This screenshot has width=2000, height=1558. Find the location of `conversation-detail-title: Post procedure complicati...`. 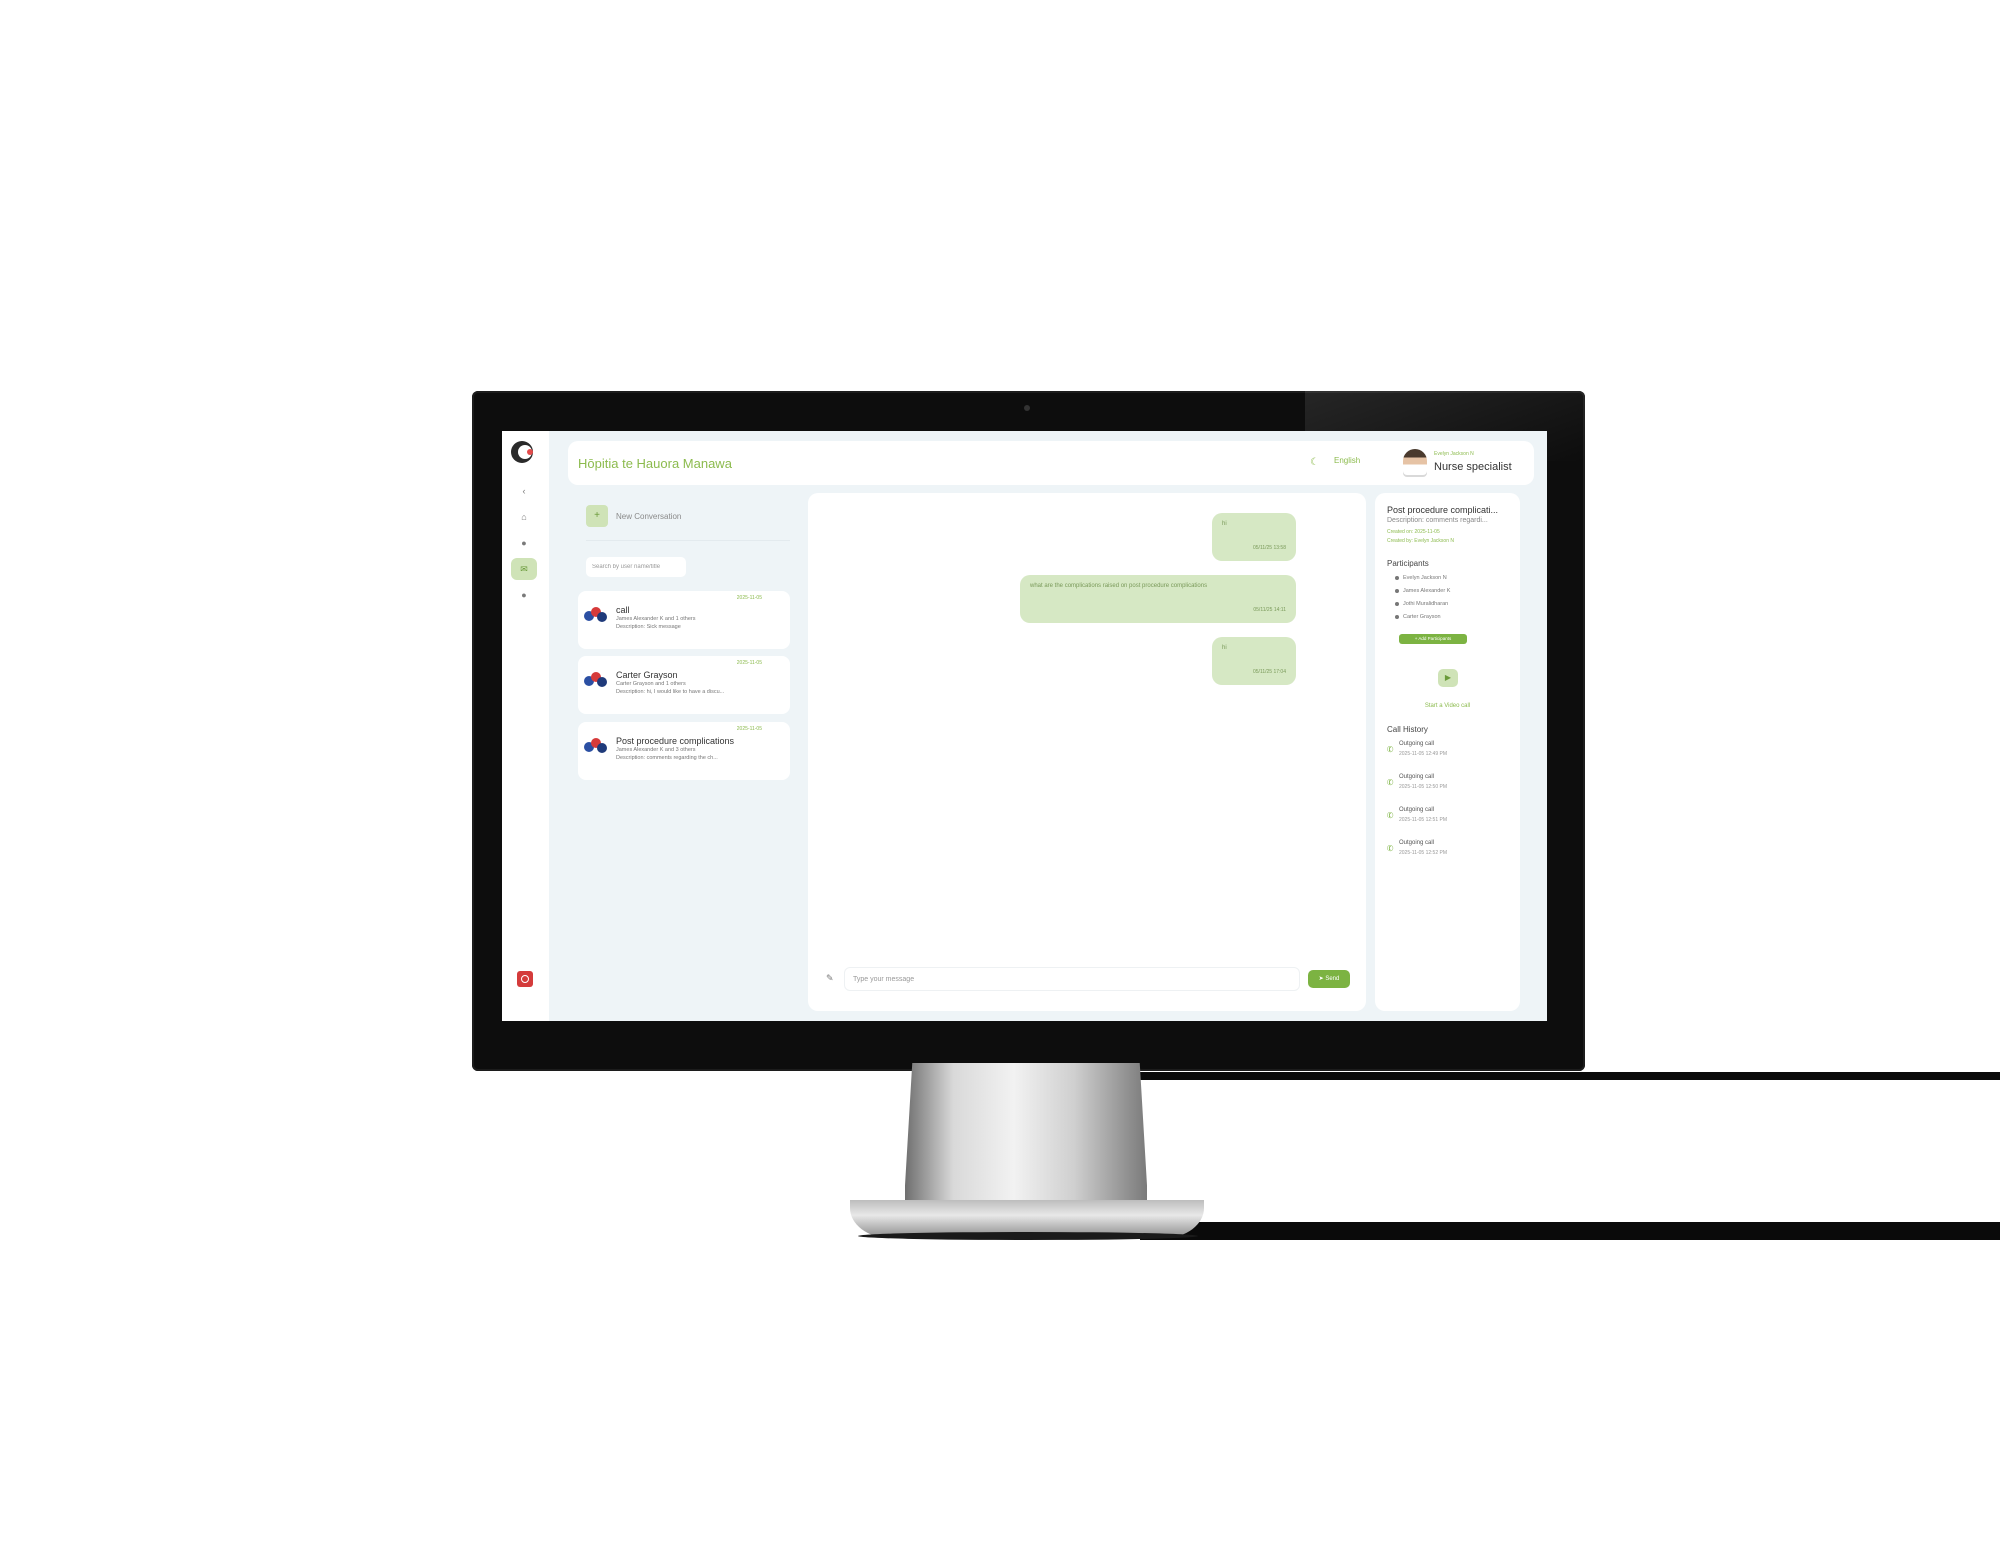

conversation-detail-title: Post procedure complicati... is located at coordinates (1443, 510).